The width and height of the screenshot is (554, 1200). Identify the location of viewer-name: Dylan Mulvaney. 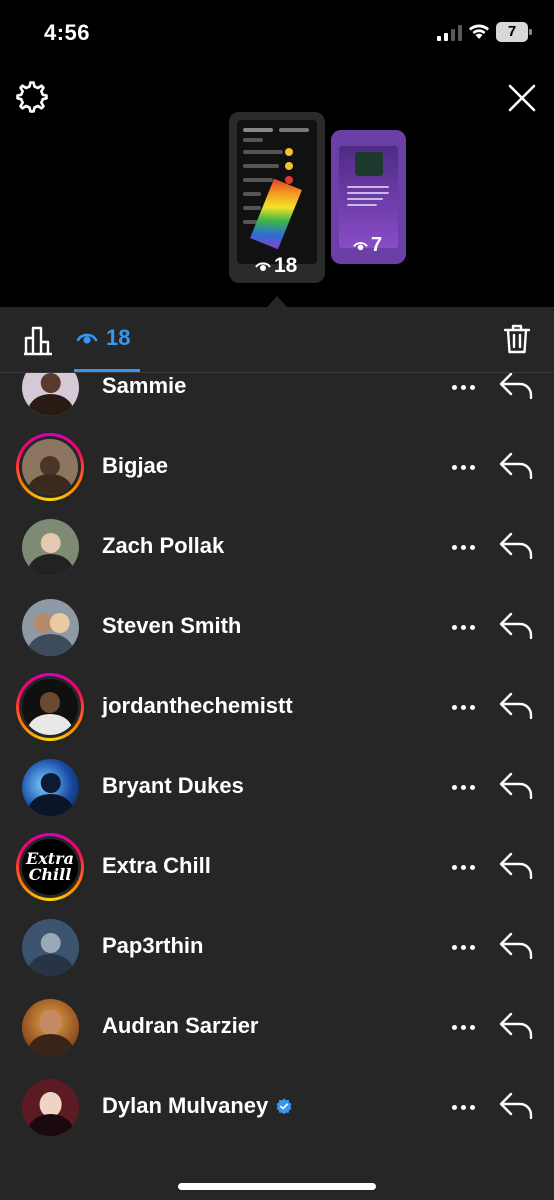
(197, 1106).